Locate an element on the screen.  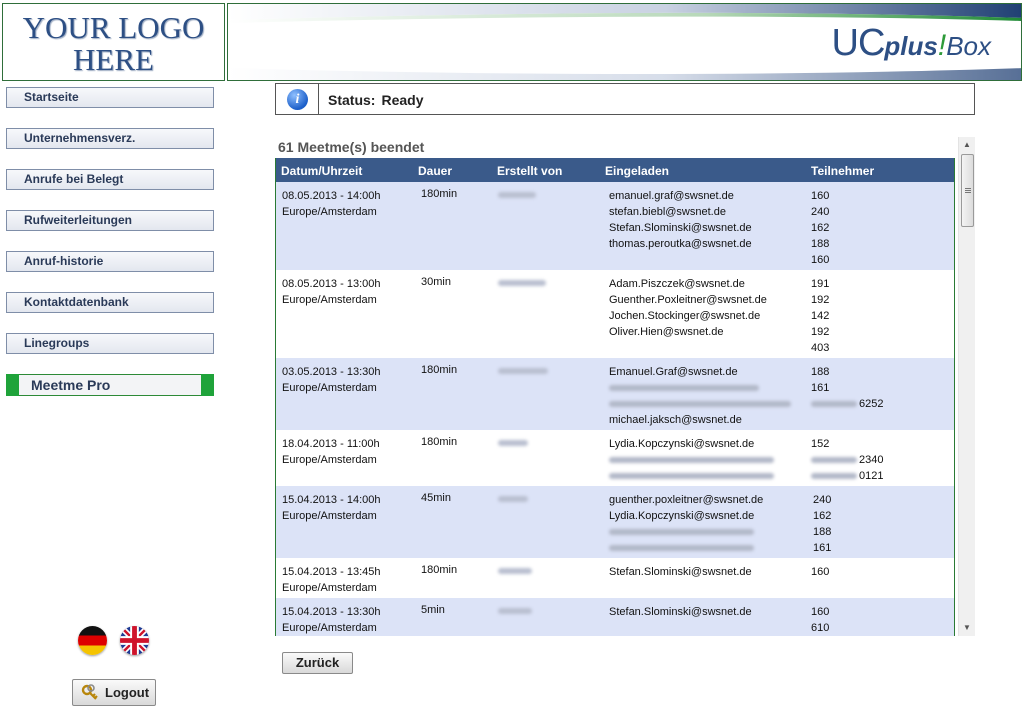
back-button: Zurück is located at coordinates (317, 663).